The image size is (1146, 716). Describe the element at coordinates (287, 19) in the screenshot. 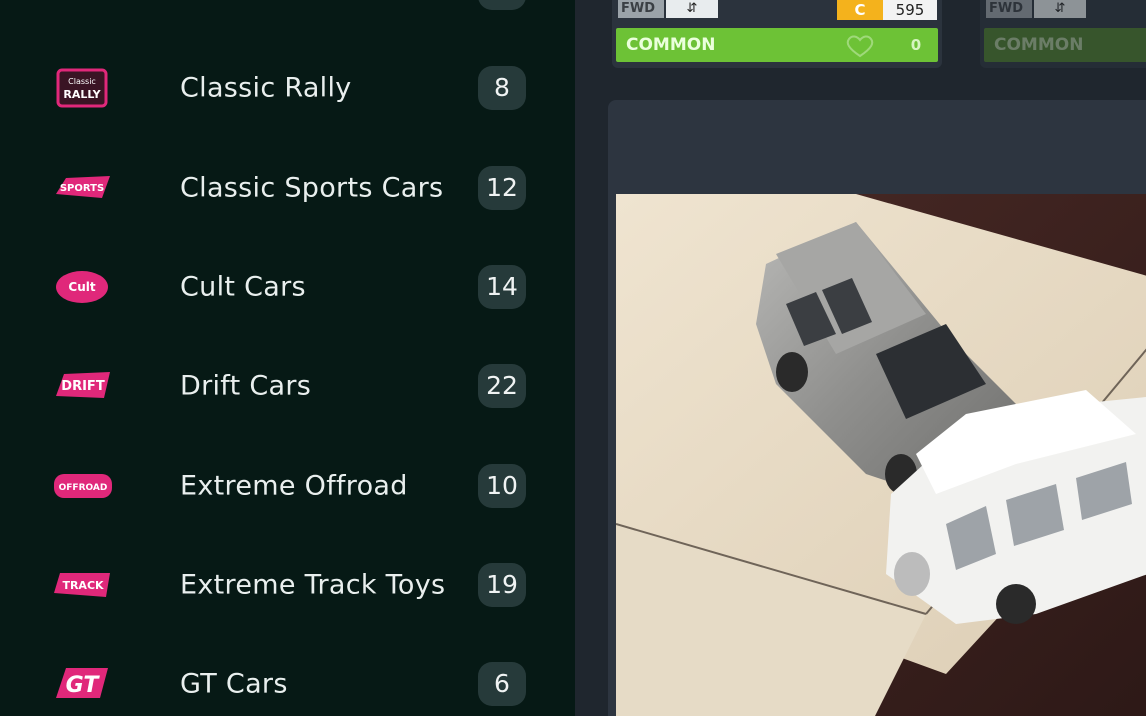

I see `sidebar-item-partial` at that location.